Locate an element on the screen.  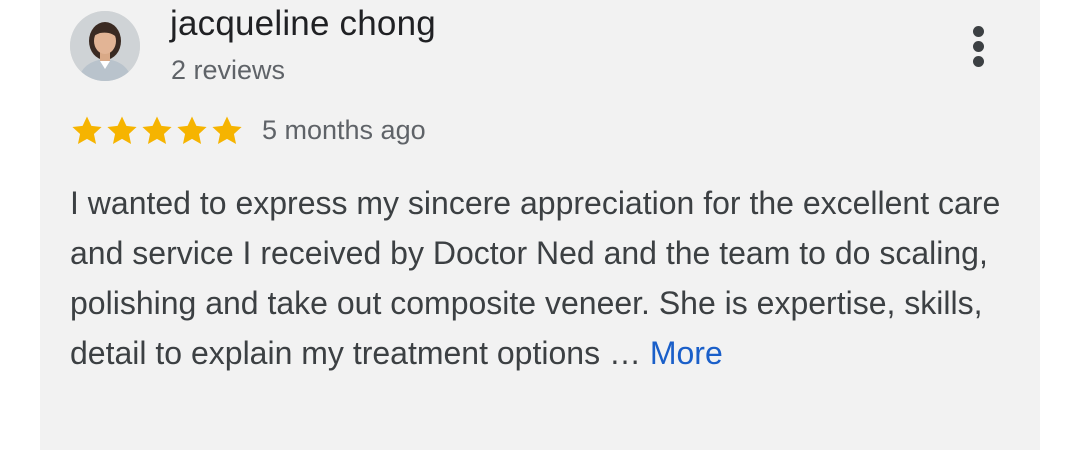
author-name: jacqueline chong is located at coordinates (303, 24).